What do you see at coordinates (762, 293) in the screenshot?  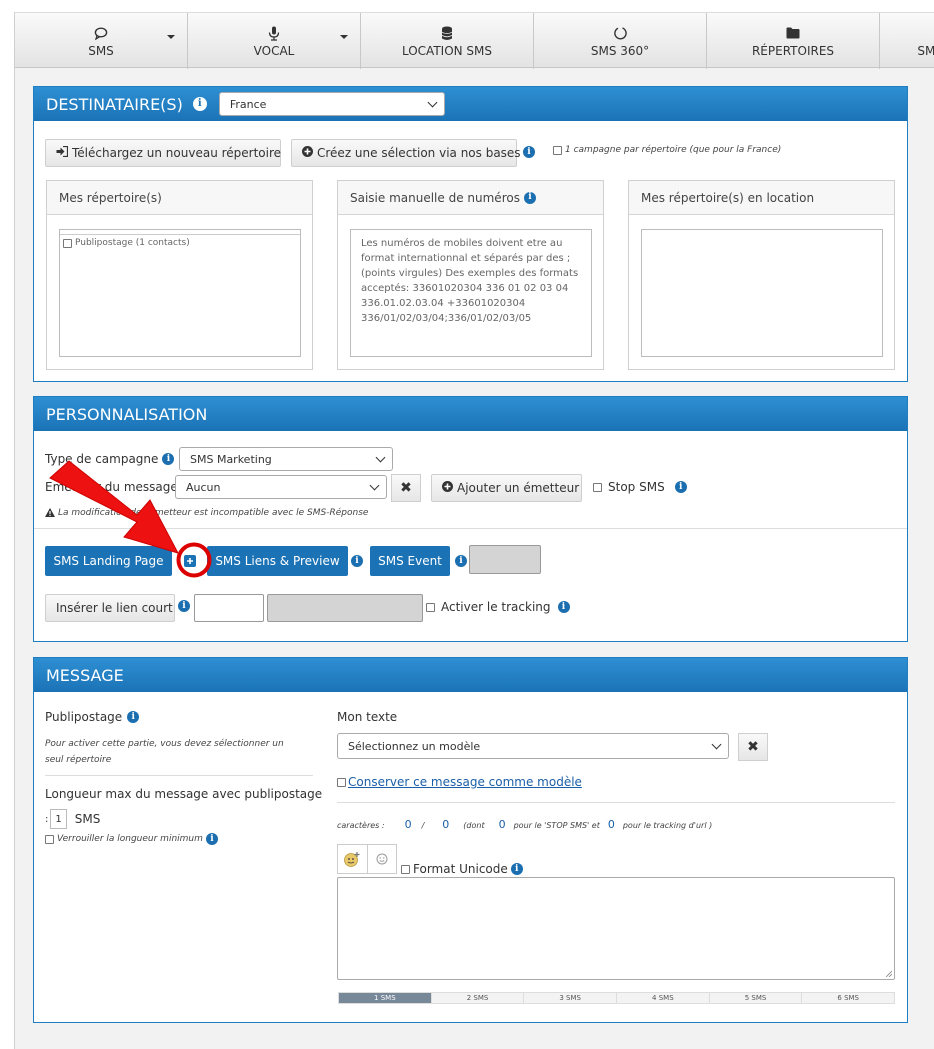 I see `rented-repertoires-list` at bounding box center [762, 293].